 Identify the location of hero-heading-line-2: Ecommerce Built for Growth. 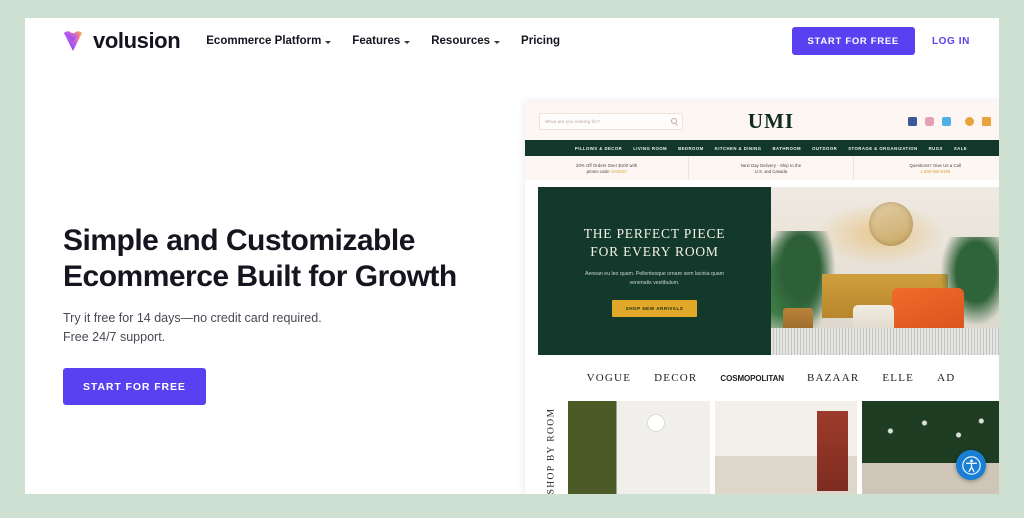
(260, 276).